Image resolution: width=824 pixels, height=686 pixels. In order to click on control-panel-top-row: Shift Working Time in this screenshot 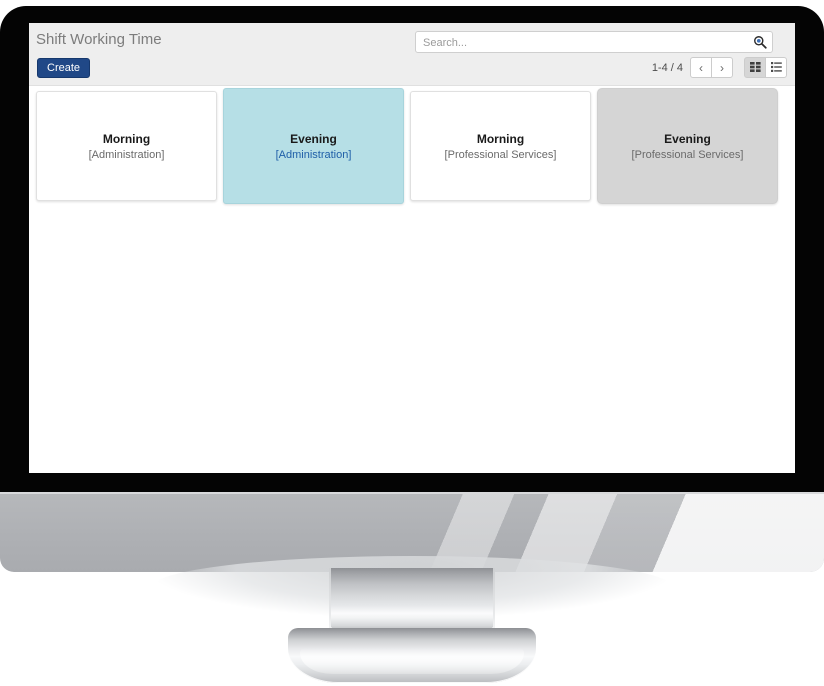, I will do `click(412, 40)`.